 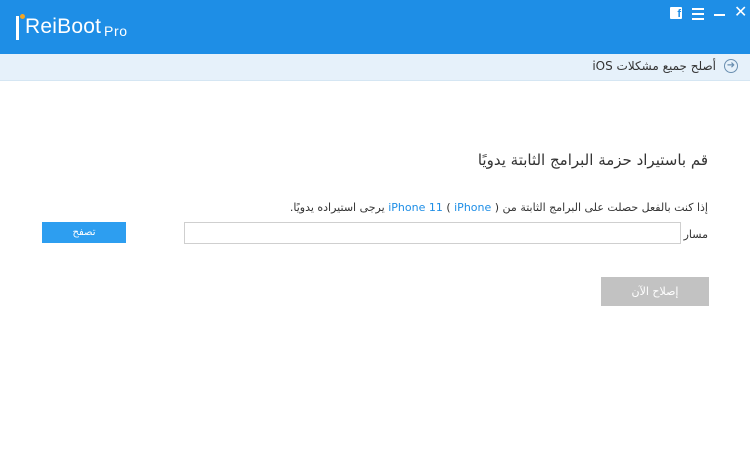 What do you see at coordinates (375, 67) in the screenshot?
I see `breadcrumb: أصلح جميع مشكلات iOS ➜` at bounding box center [375, 67].